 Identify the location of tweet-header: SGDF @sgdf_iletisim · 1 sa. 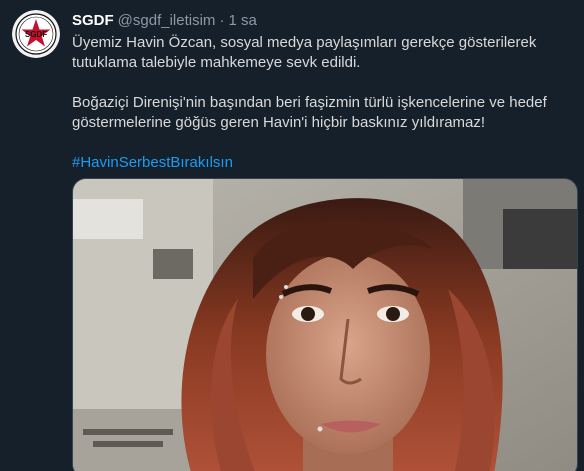
(164, 21).